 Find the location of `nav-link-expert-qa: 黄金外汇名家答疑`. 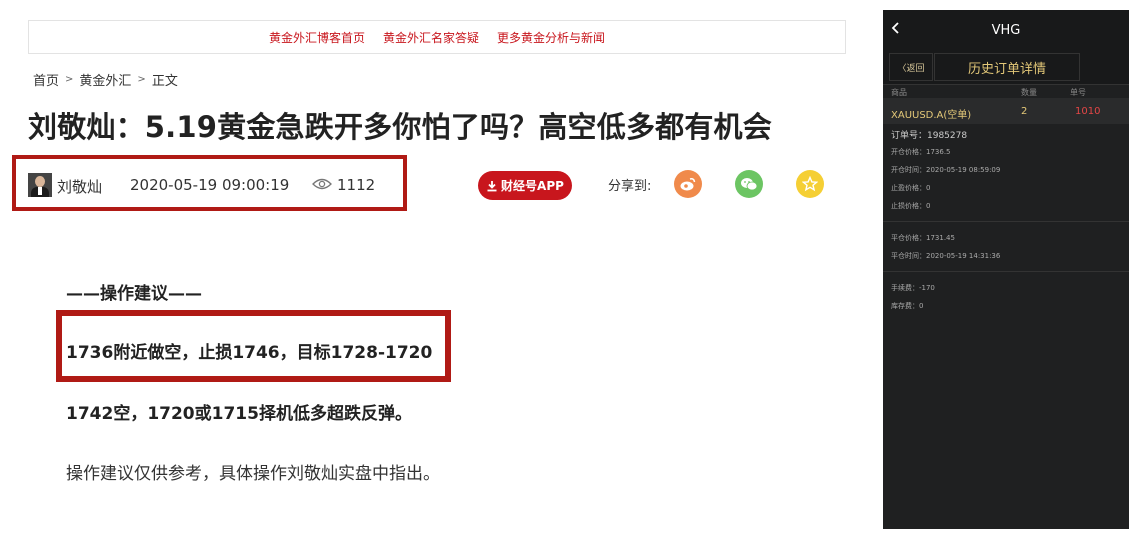

nav-link-expert-qa: 黄金外汇名家答疑 is located at coordinates (431, 37).